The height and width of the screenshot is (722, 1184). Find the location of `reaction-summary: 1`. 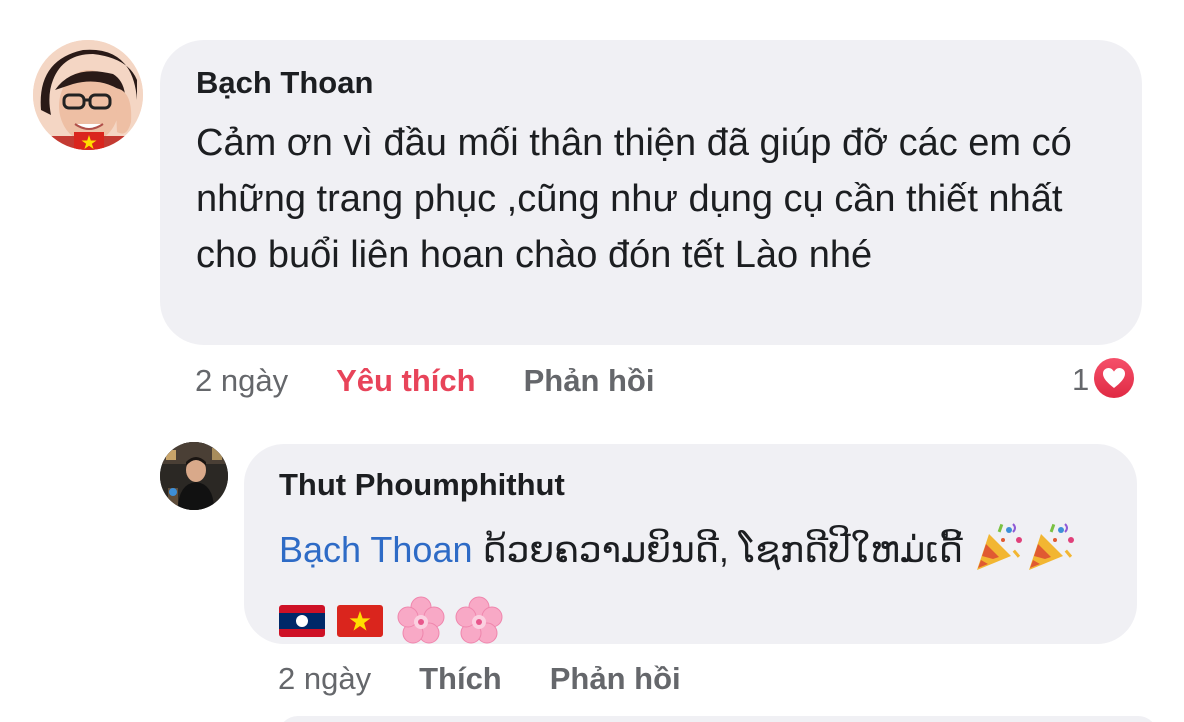

reaction-summary: 1 is located at coordinates (1103, 380).